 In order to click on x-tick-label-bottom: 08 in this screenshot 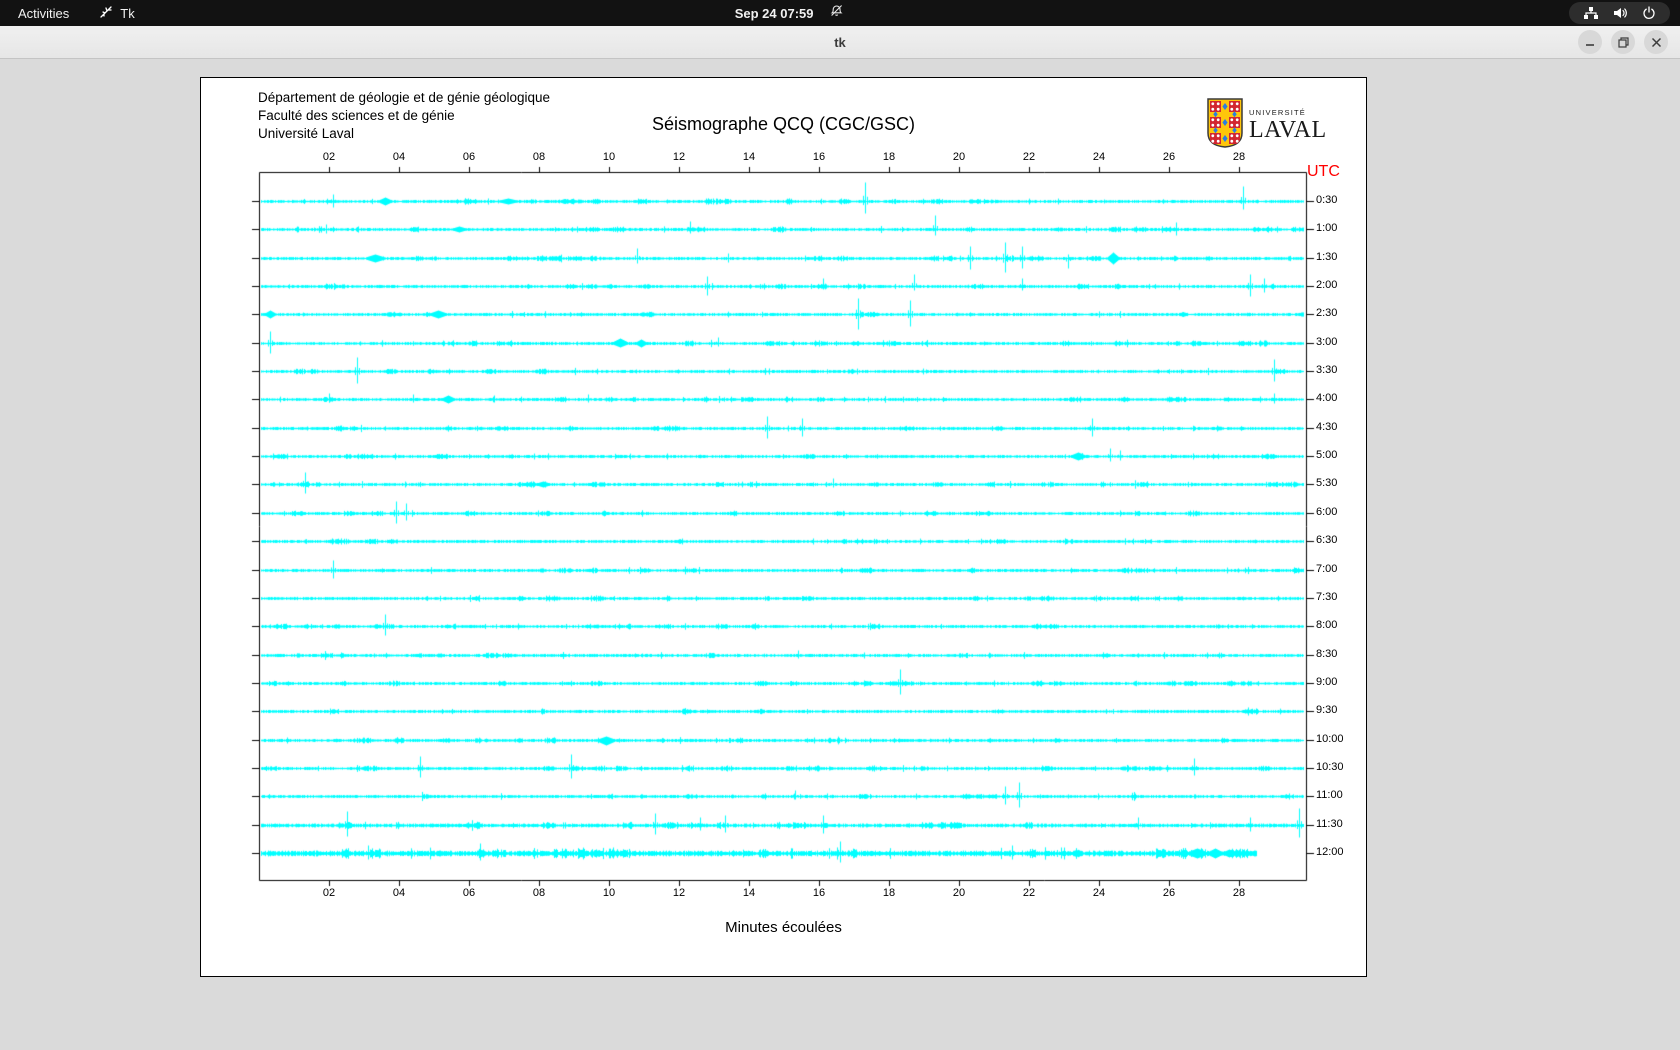, I will do `click(539, 893)`.